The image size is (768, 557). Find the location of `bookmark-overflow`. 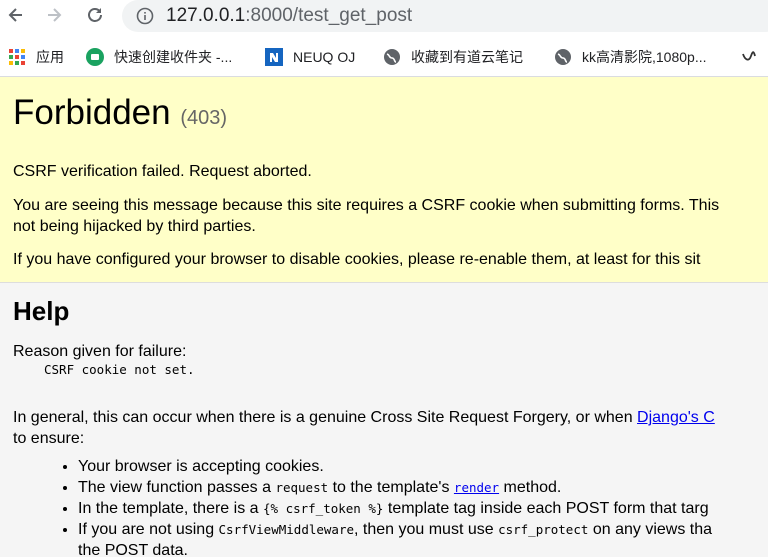

bookmark-overflow is located at coordinates (749, 57).